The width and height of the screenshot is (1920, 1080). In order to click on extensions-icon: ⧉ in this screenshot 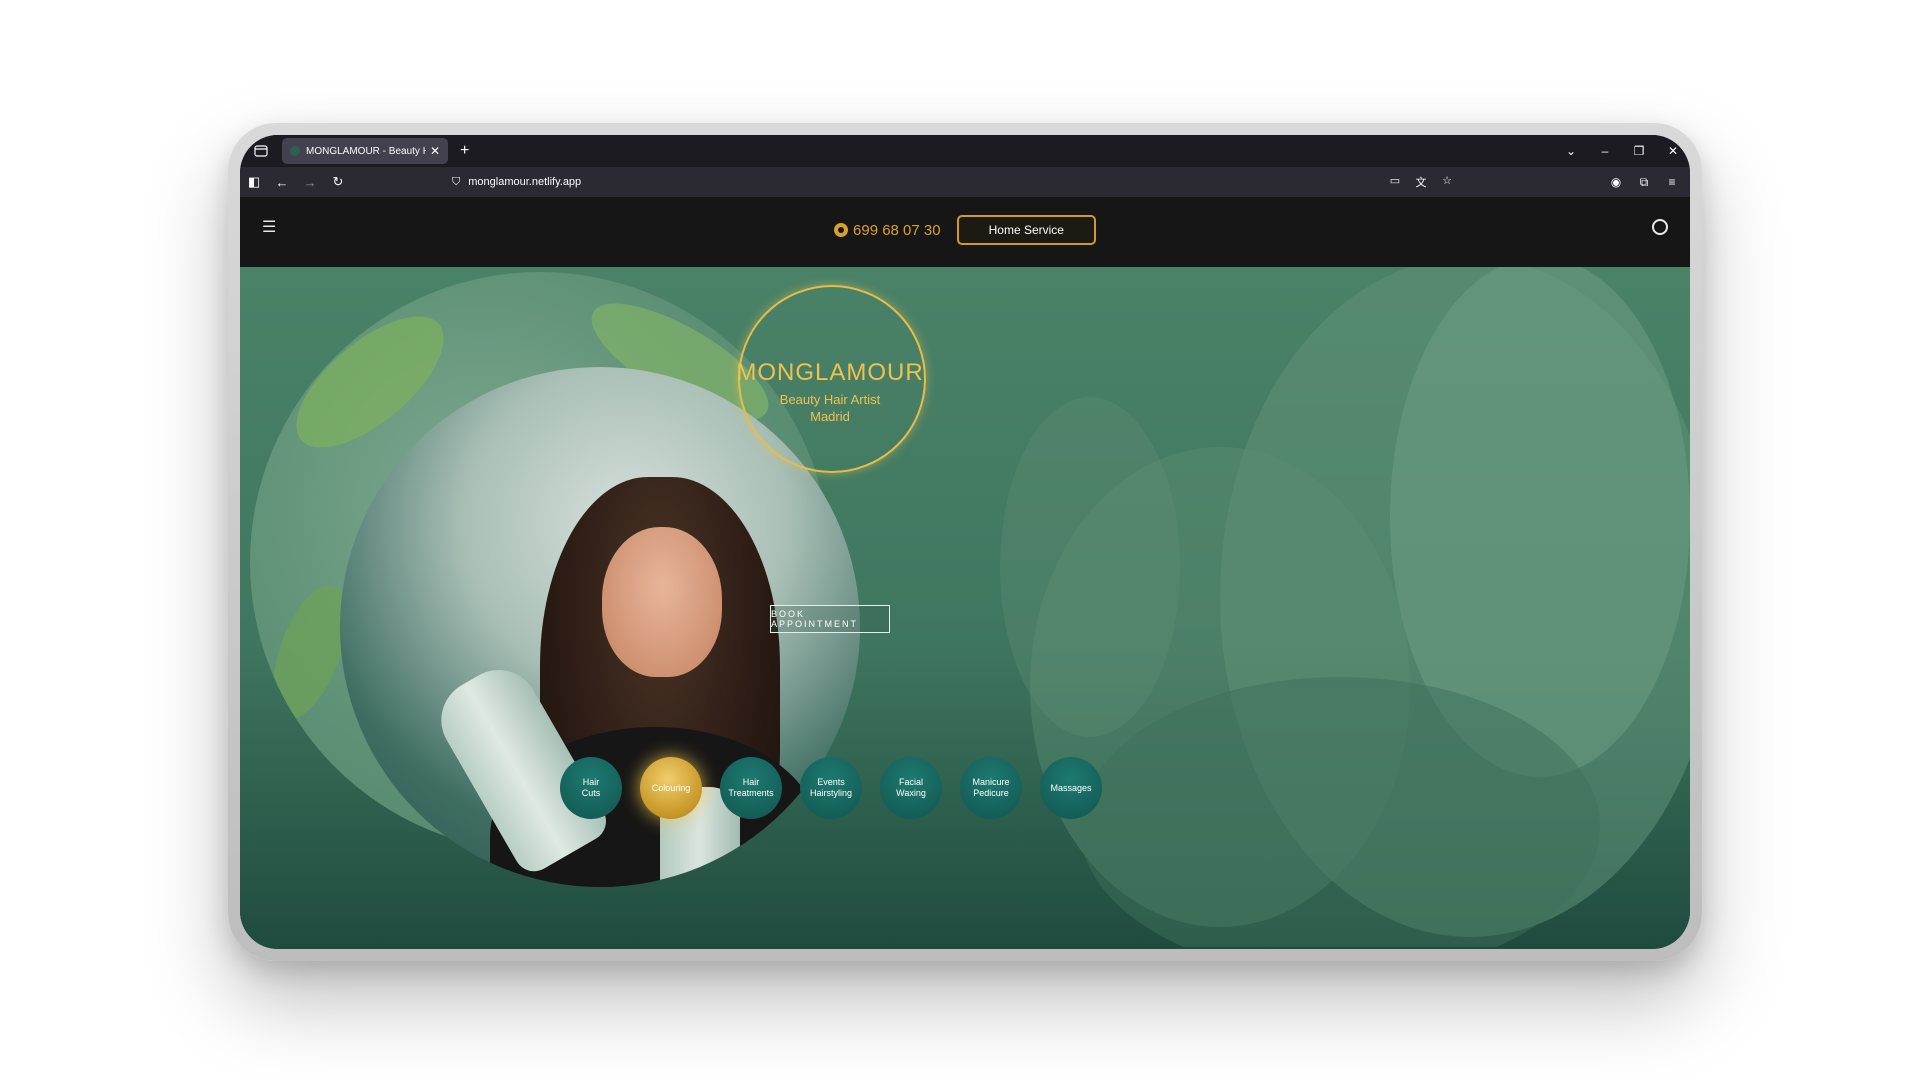, I will do `click(1644, 182)`.